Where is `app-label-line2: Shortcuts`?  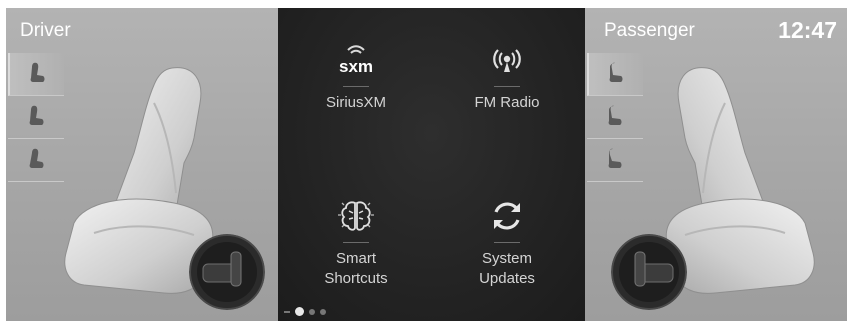
app-label-line2: Shortcuts is located at coordinates (356, 278).